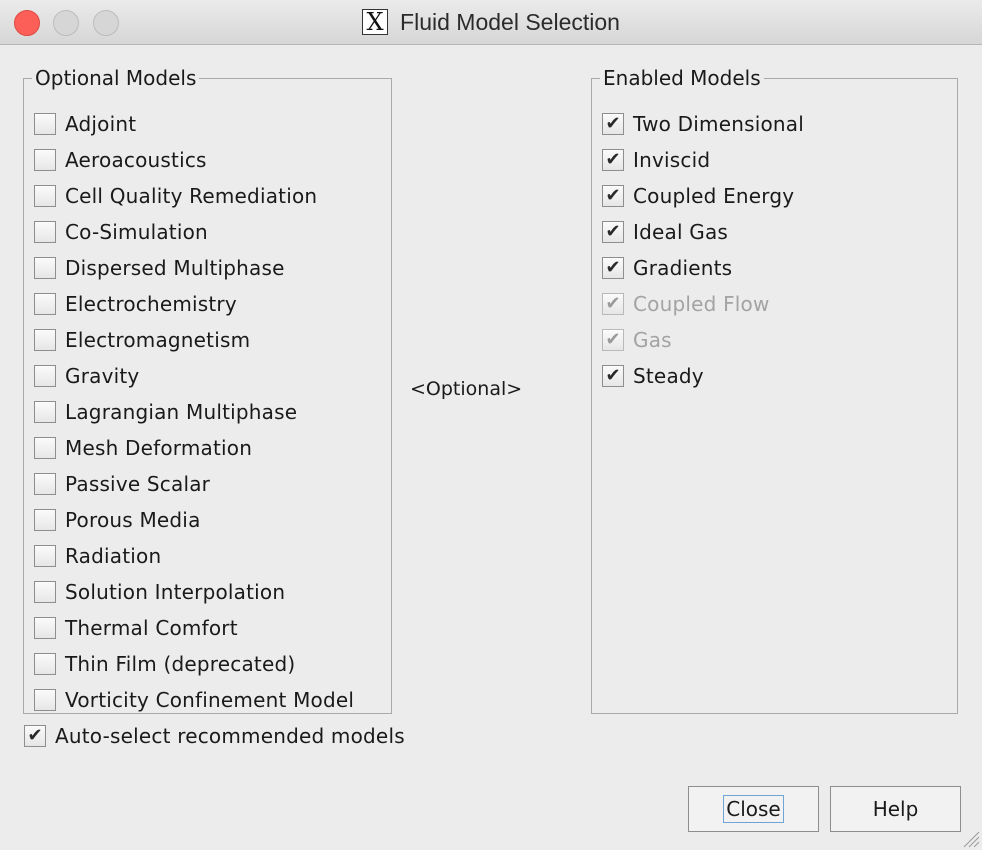 Image resolution: width=982 pixels, height=850 pixels. I want to click on model-option-gas: Gas, so click(637, 340).